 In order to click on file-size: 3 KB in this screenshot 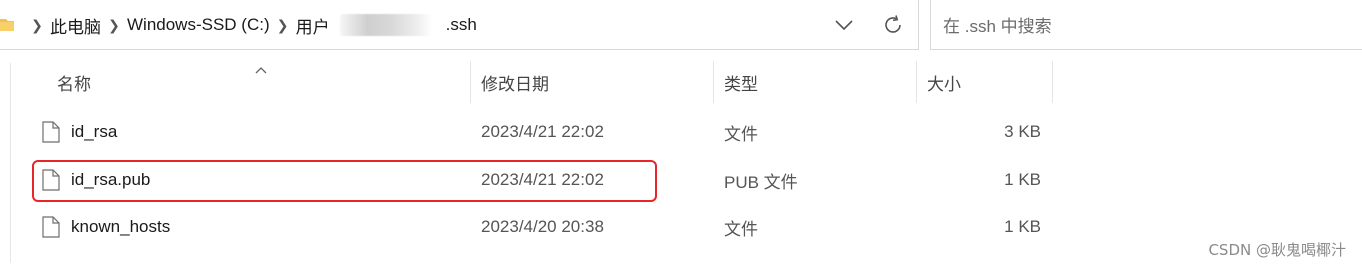, I will do `click(1022, 131)`.